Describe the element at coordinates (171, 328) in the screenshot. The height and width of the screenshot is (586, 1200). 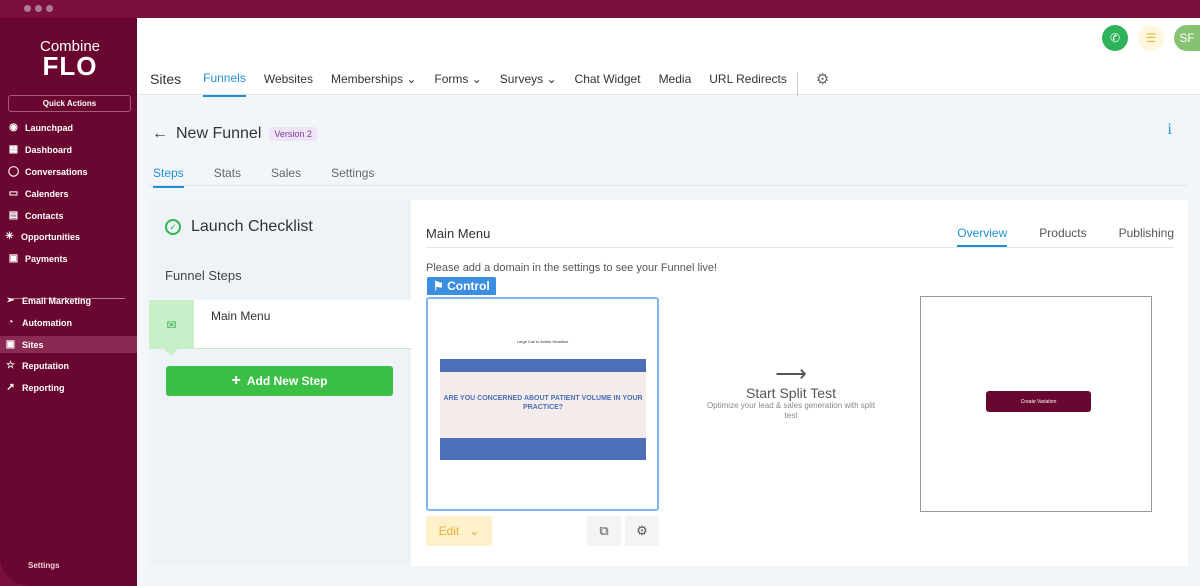
I see `envelope-icon: ✉` at that location.